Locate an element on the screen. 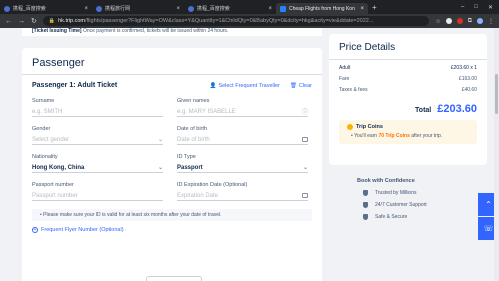  help-icon: ⓘ is located at coordinates (305, 111).